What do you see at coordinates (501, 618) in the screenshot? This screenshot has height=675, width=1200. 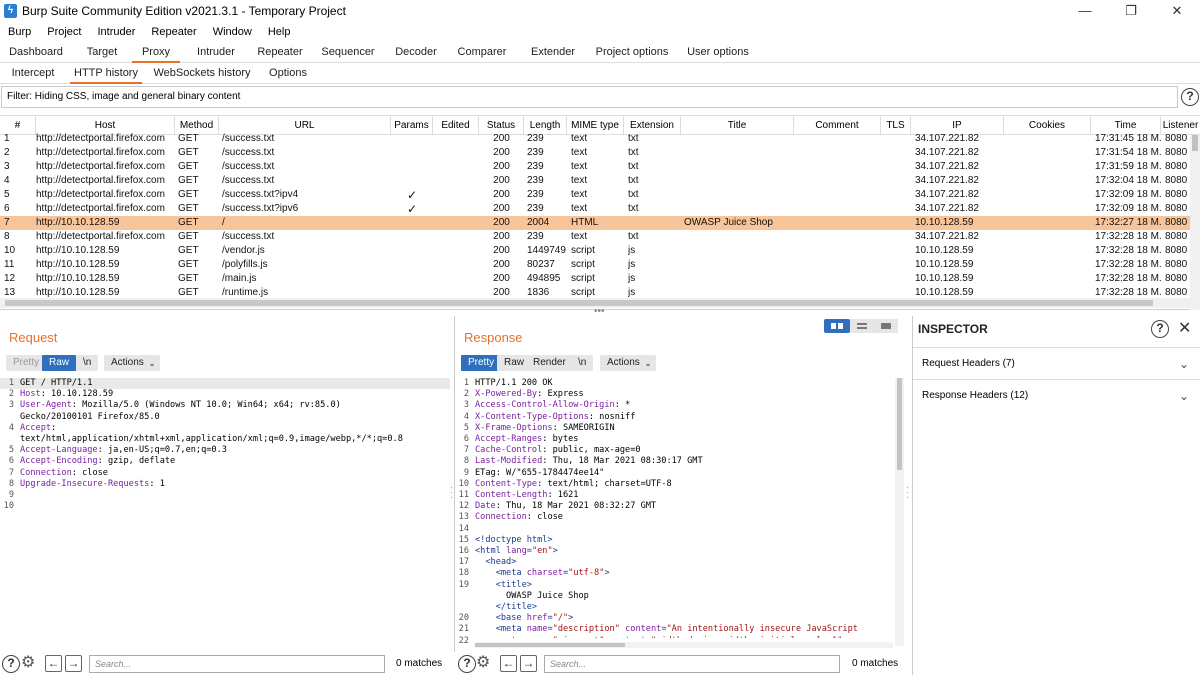 I see `code-token: <base` at bounding box center [501, 618].